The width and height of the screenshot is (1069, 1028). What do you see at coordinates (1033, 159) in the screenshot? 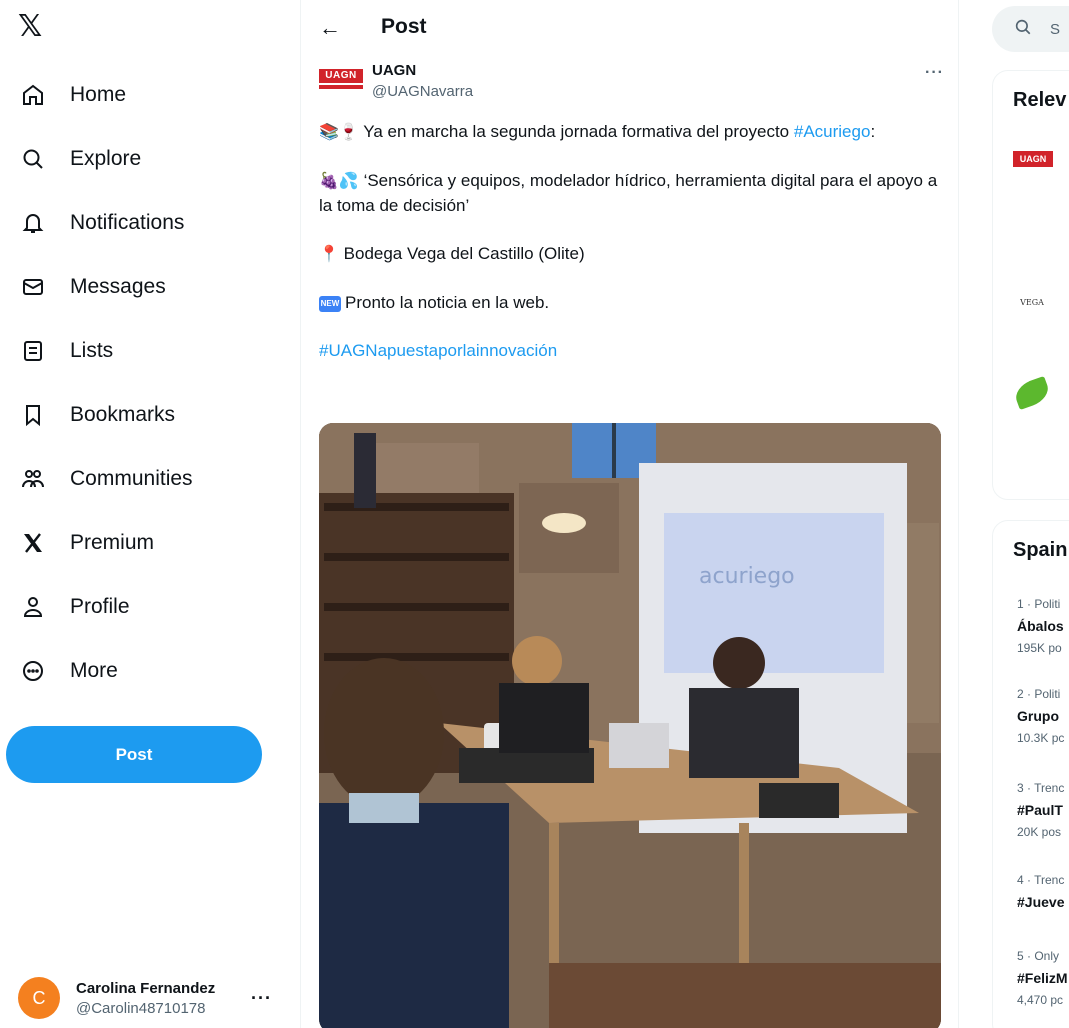
I see `uagn-avatar: UAGN` at bounding box center [1033, 159].